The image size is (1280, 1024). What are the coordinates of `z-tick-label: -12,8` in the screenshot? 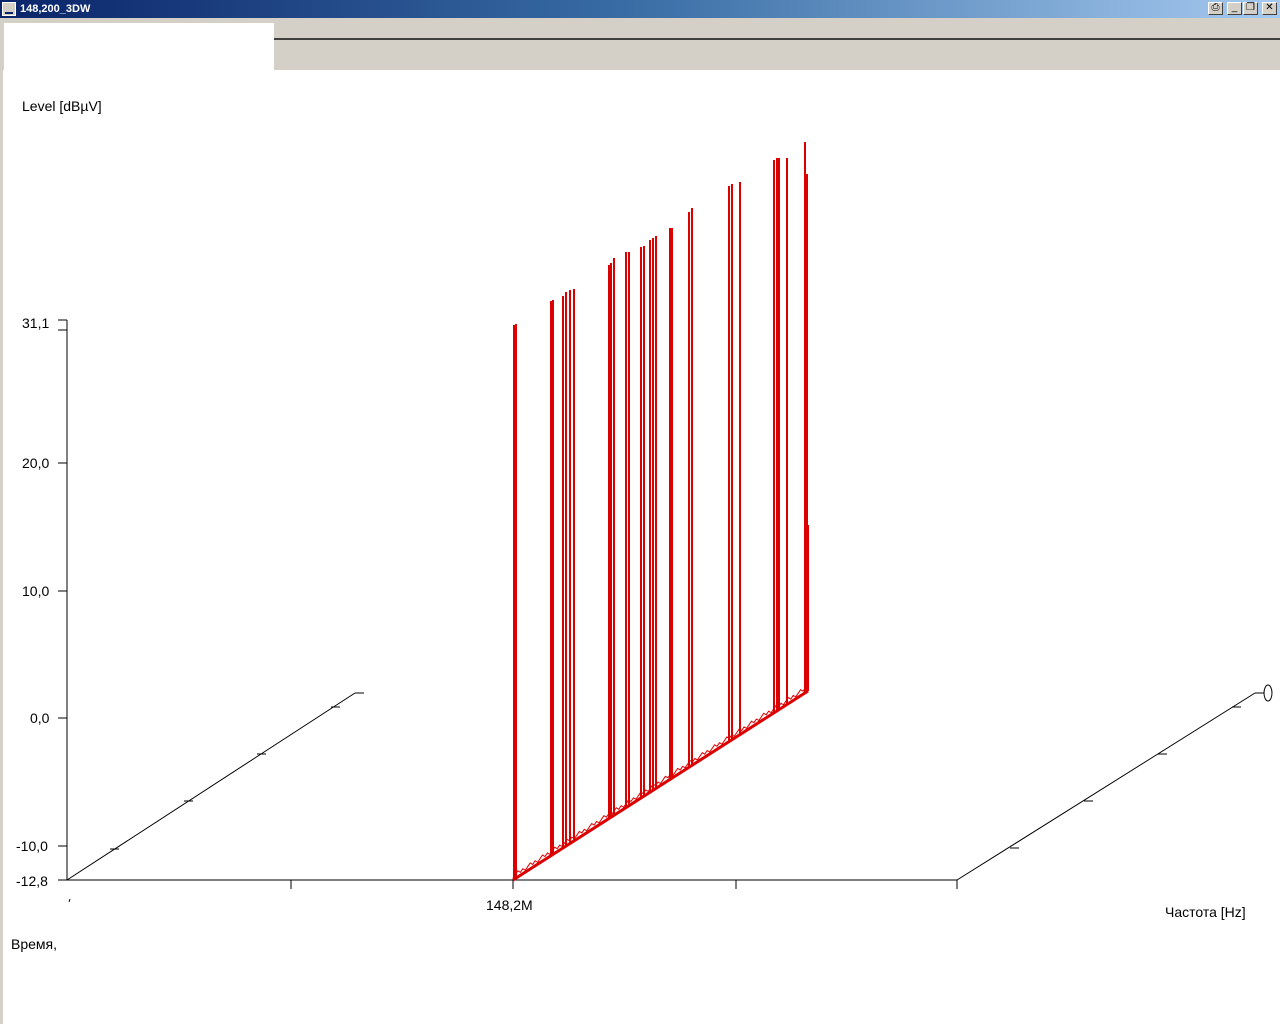 It's located at (32, 881).